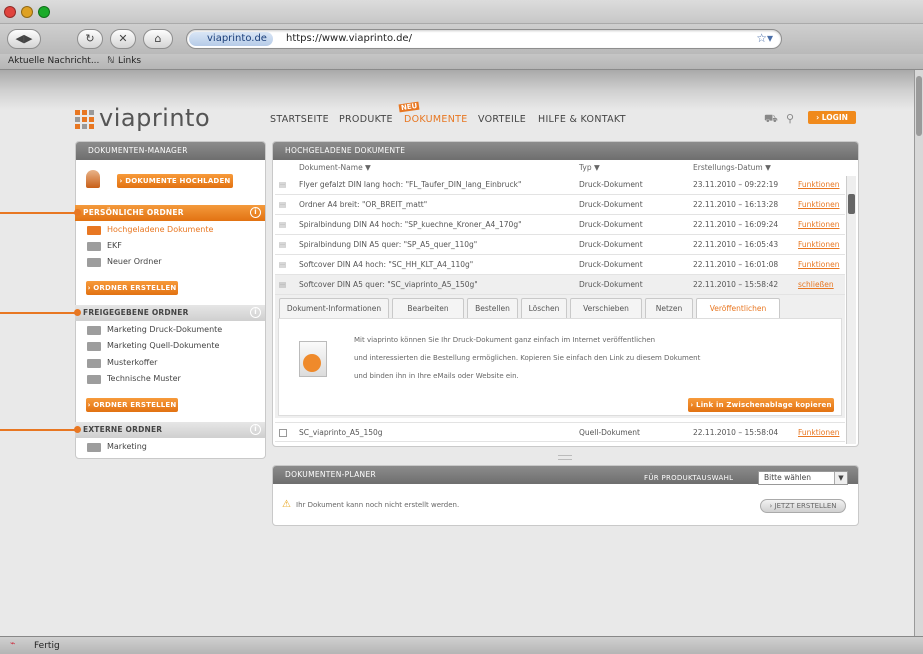 The height and width of the screenshot is (654, 923). What do you see at coordinates (788, 477) in the screenshot?
I see `product-select-value: Bitte wählen` at bounding box center [788, 477].